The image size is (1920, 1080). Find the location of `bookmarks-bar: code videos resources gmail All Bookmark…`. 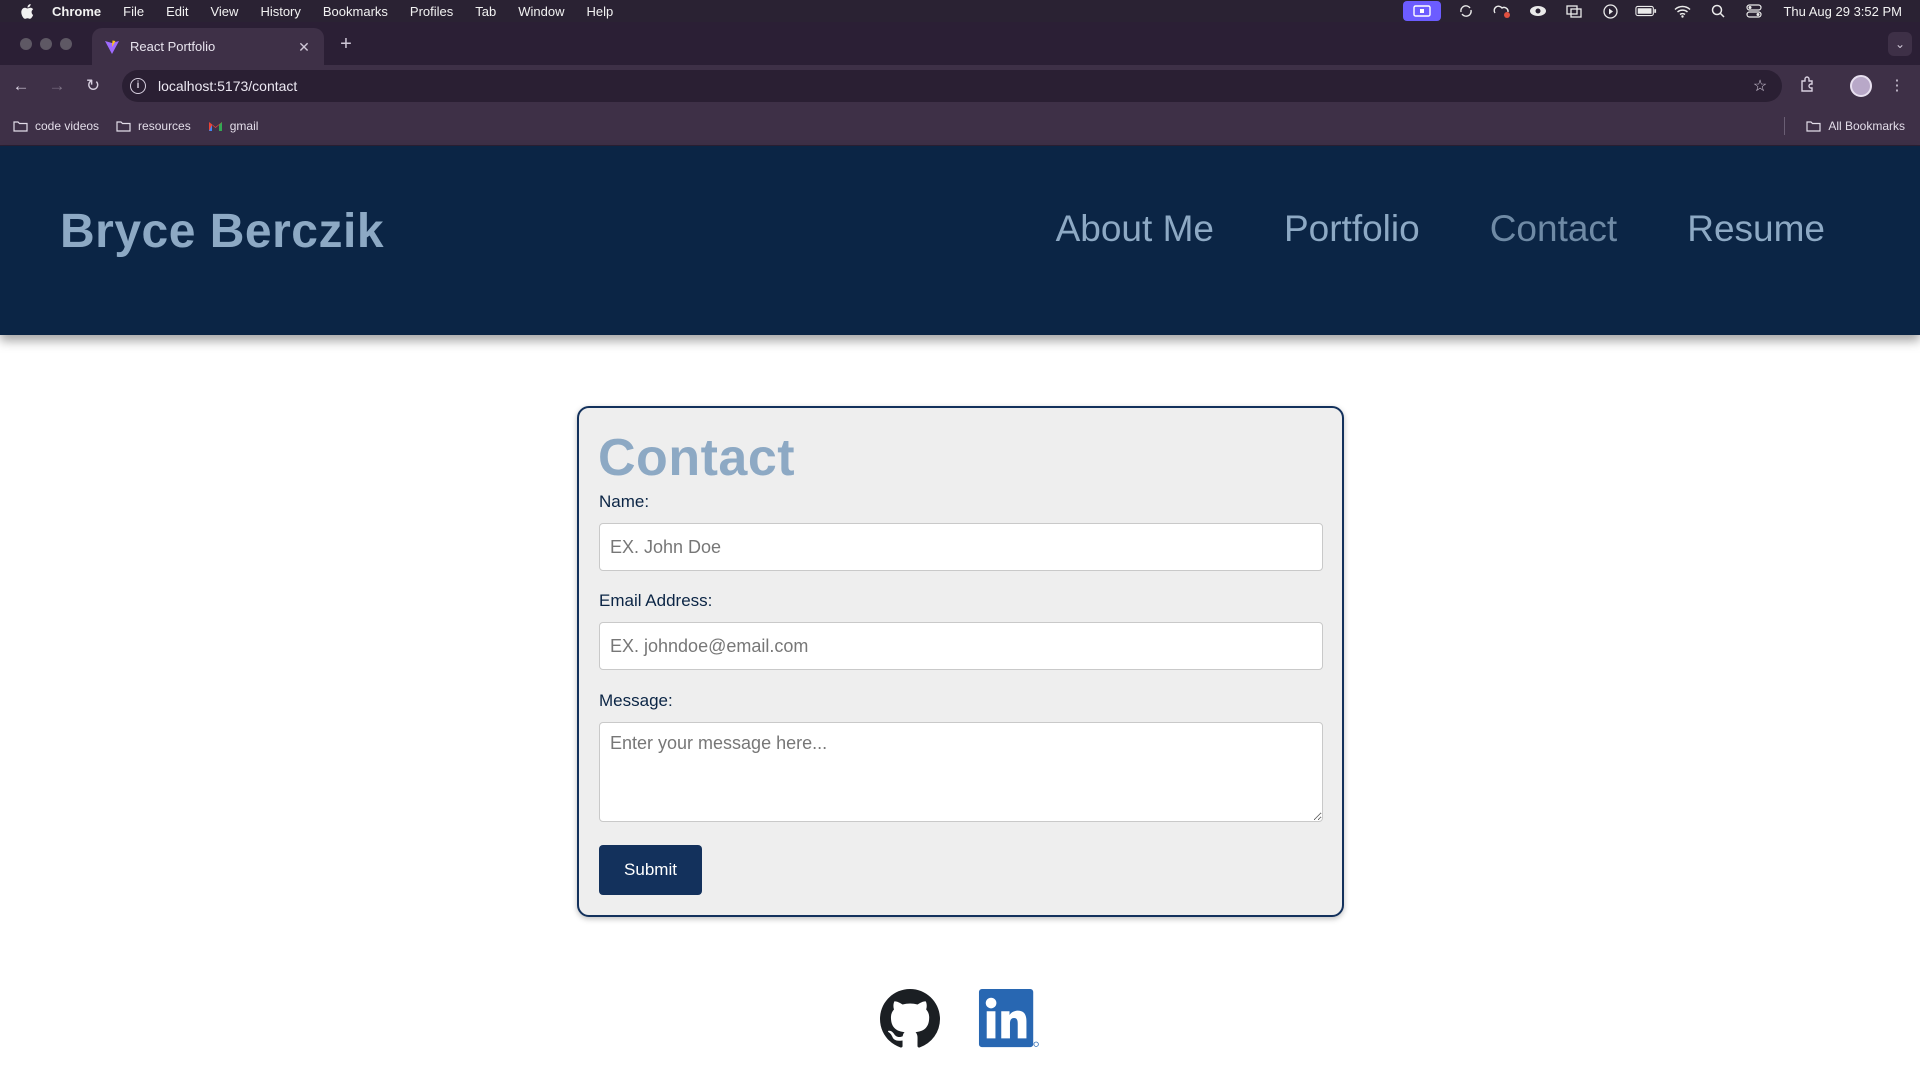

bookmarks-bar: code videos resources gmail All Bookmark… is located at coordinates (960, 126).